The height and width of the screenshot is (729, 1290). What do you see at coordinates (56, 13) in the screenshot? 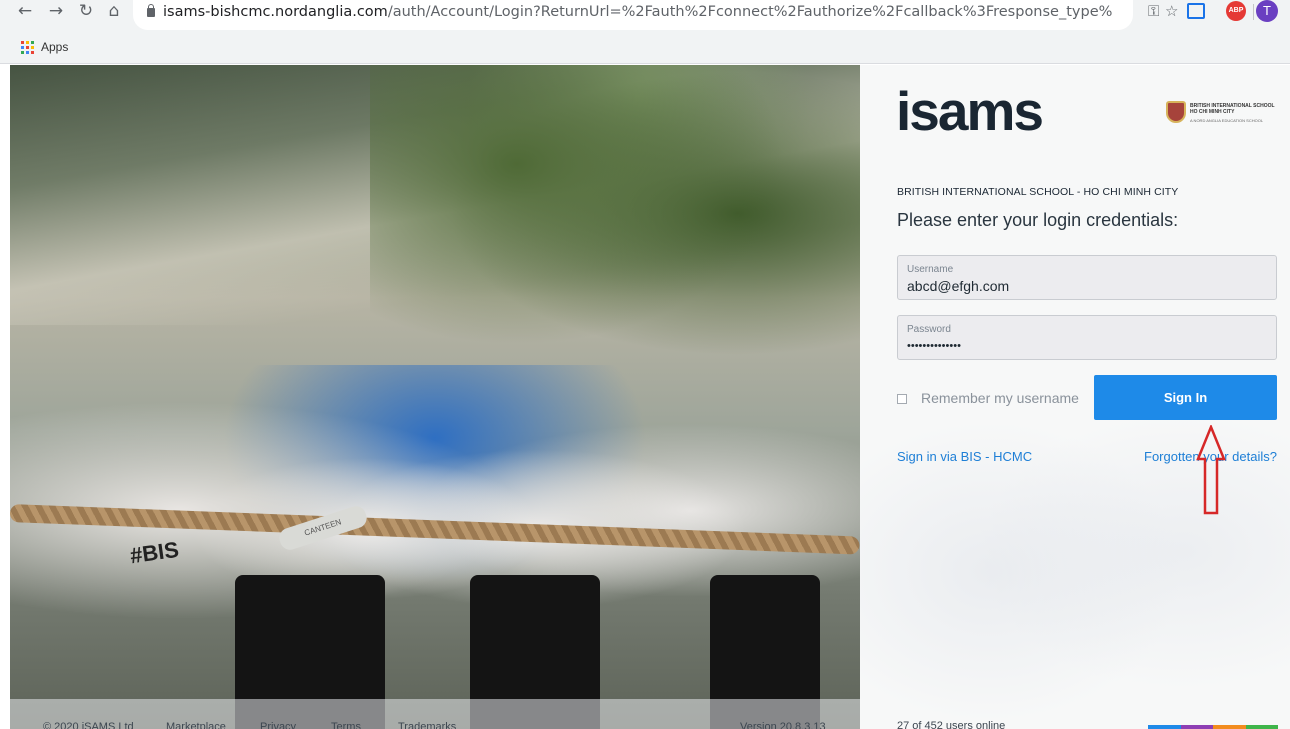
I see `forward-icon: →` at bounding box center [56, 13].